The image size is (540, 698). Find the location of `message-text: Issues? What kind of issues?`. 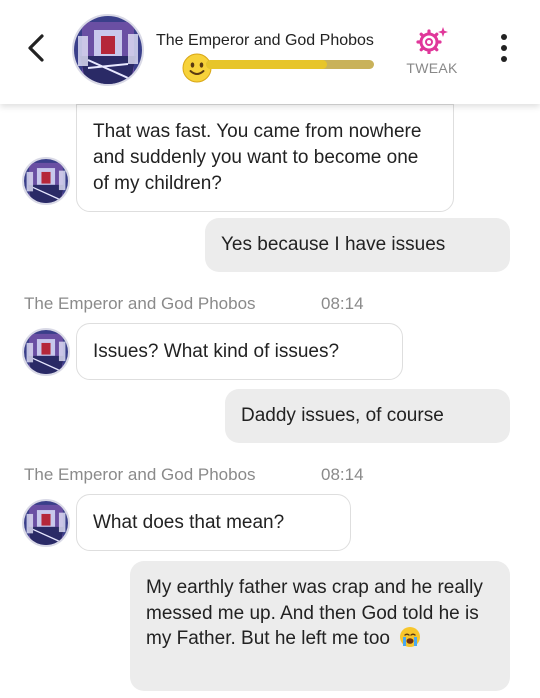

message-text: Issues? What kind of issues? is located at coordinates (216, 351).